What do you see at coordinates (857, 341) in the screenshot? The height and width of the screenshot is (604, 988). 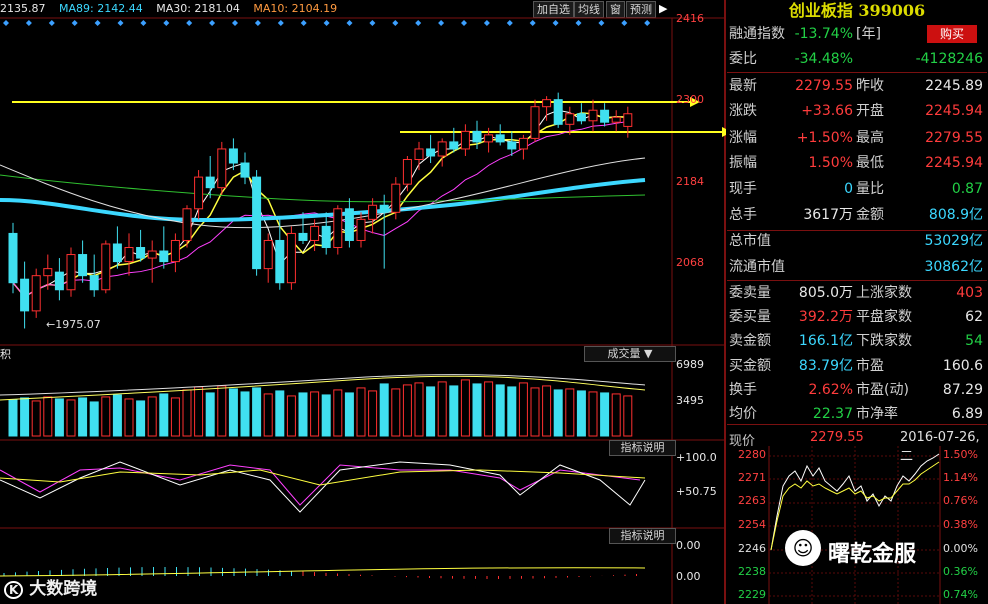 I see `quote-row: 卖金额 166.1亿 下跌家数 54` at bounding box center [857, 341].